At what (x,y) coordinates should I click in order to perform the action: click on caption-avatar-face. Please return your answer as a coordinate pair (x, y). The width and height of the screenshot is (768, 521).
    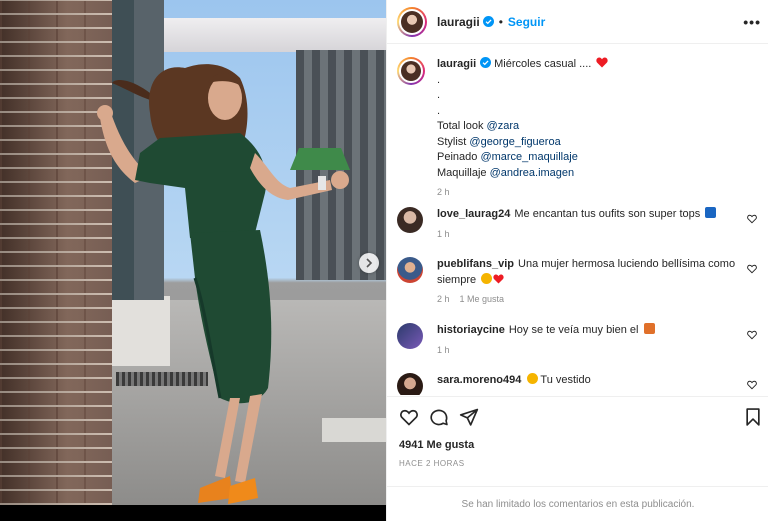
    Looking at the image, I should click on (411, 71).